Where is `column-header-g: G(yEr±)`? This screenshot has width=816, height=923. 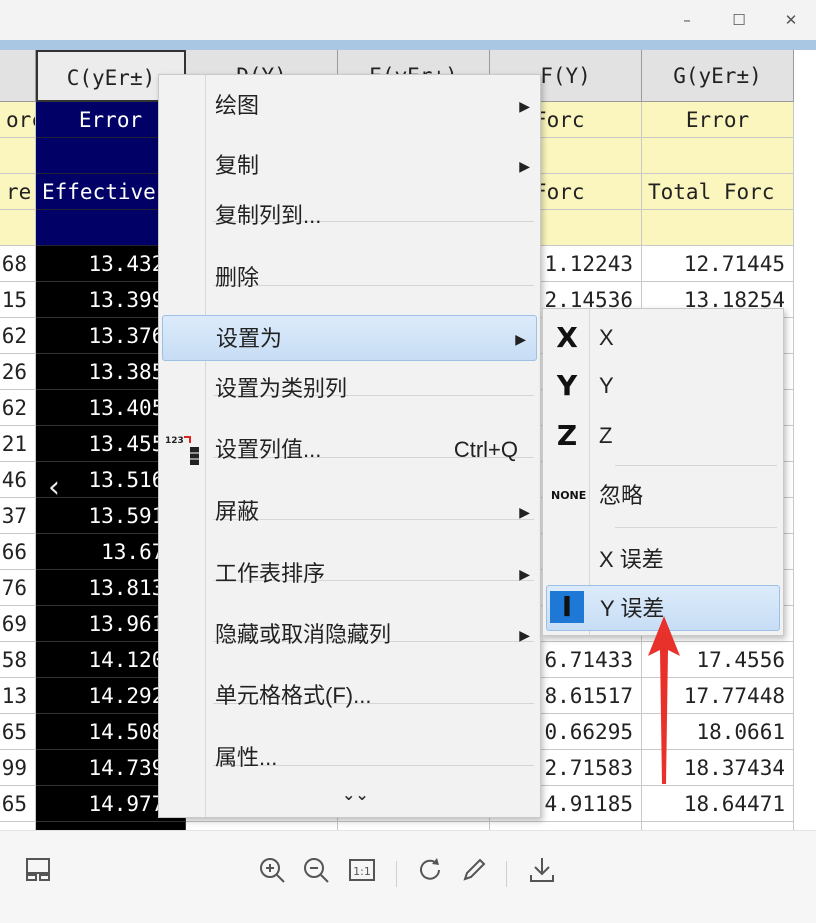
column-header-g: G(yEr±) is located at coordinates (718, 76).